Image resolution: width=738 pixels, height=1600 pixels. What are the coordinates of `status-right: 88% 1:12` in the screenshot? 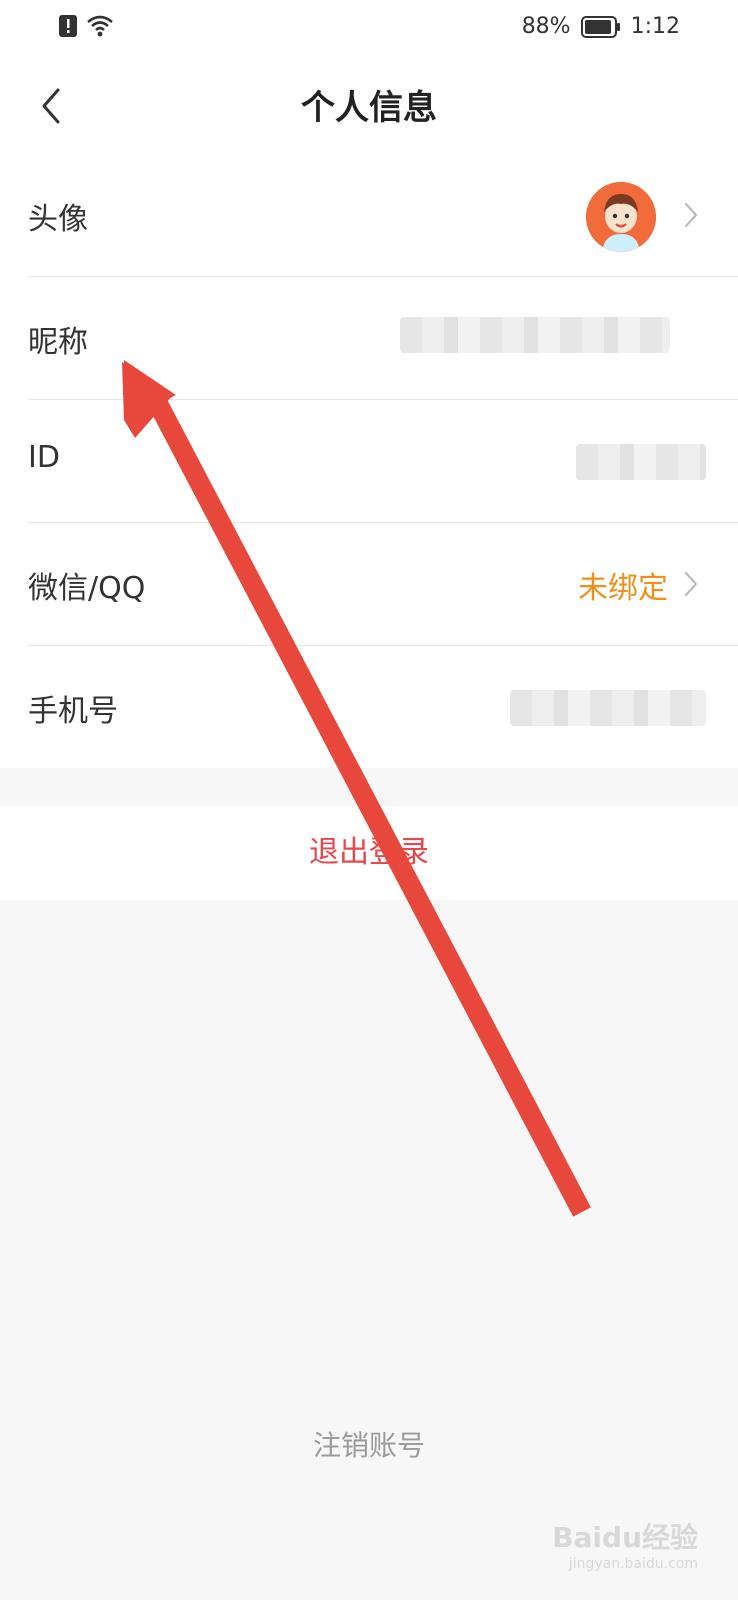 It's located at (601, 26).